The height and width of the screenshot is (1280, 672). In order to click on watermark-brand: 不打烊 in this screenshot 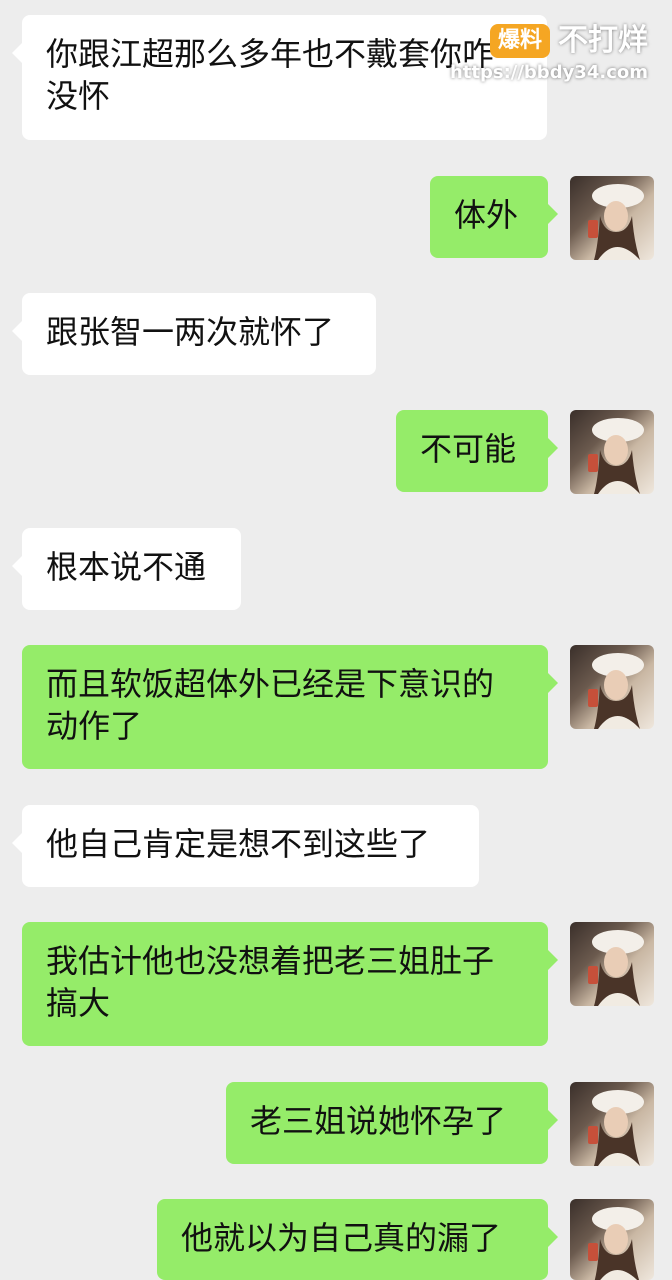, I will do `click(603, 40)`.